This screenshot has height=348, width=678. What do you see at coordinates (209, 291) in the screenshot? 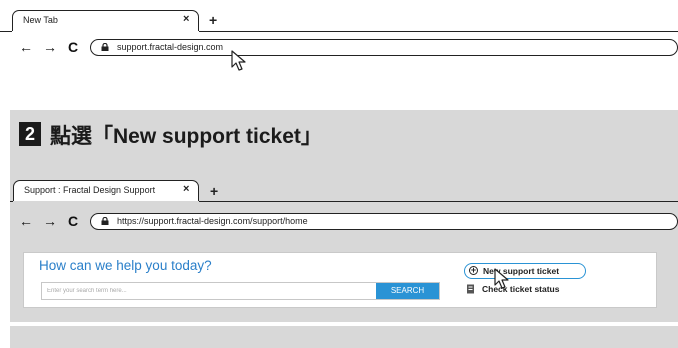
I see `search-input` at bounding box center [209, 291].